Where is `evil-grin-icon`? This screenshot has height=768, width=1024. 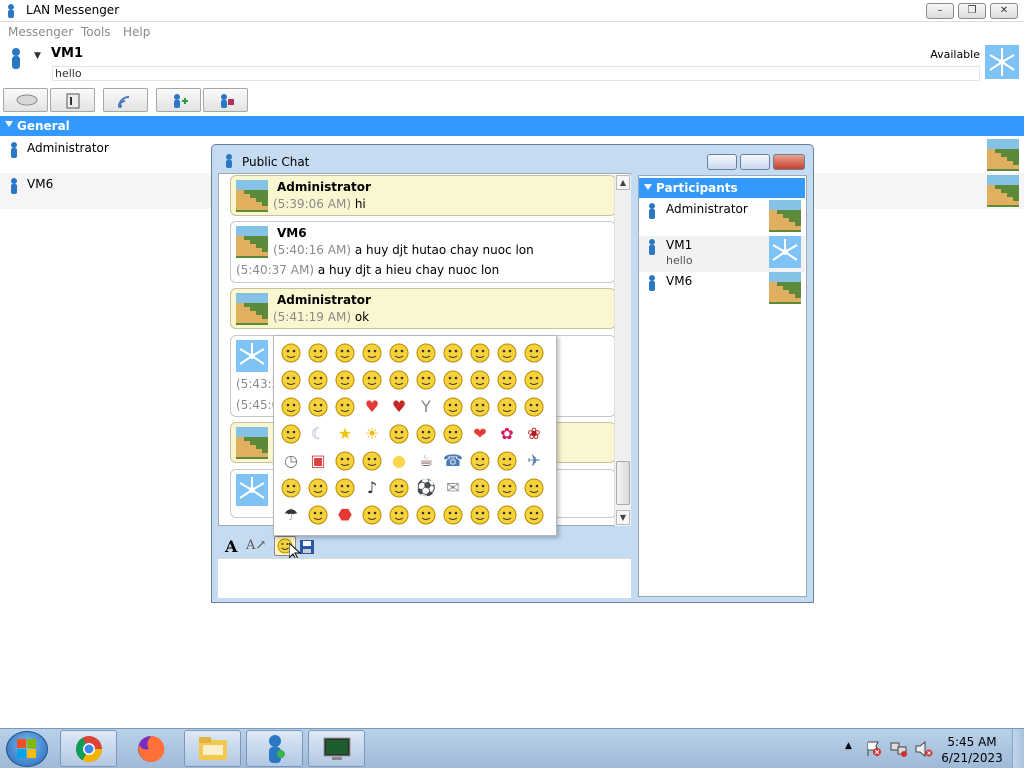
evil-grin-icon is located at coordinates (372, 380).